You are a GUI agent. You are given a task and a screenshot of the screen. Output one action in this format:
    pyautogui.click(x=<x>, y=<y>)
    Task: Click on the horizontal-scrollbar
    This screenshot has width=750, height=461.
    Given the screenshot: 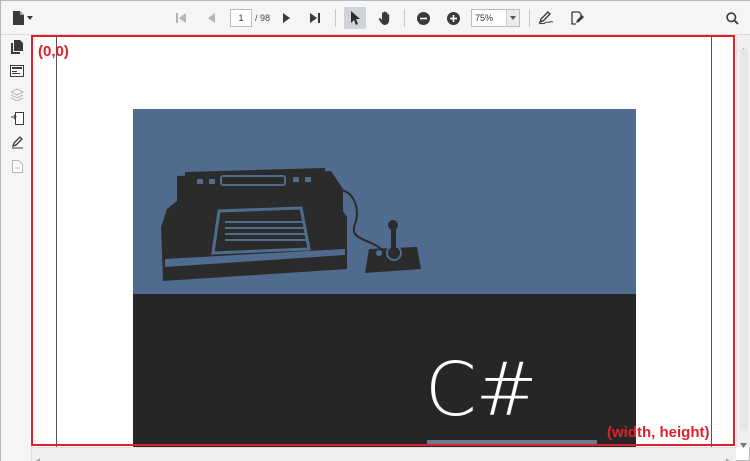 What is the action you would take?
    pyautogui.click(x=384, y=454)
    